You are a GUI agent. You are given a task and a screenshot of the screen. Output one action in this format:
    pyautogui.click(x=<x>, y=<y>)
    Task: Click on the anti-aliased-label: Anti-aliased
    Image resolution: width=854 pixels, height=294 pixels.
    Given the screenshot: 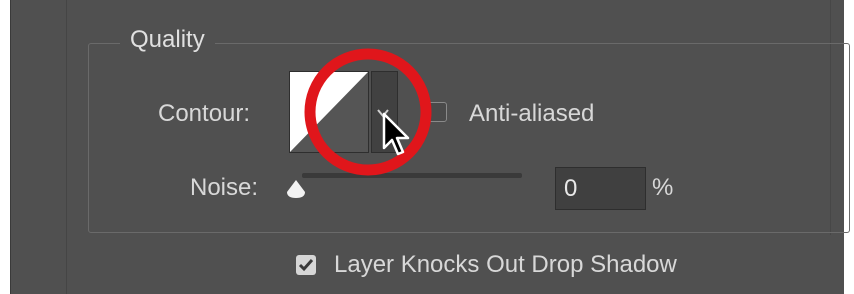 What is the action you would take?
    pyautogui.click(x=531, y=114)
    